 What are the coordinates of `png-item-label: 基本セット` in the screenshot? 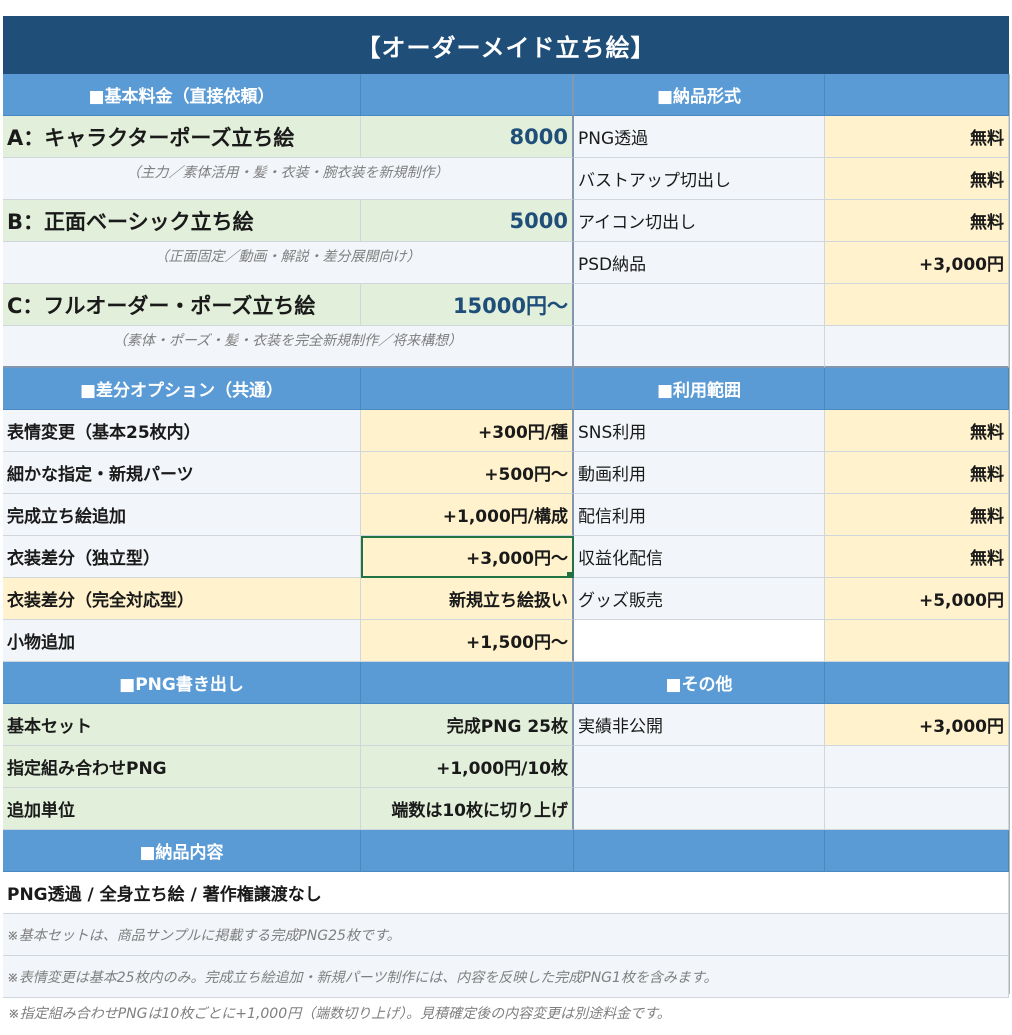 It's located at (182, 725).